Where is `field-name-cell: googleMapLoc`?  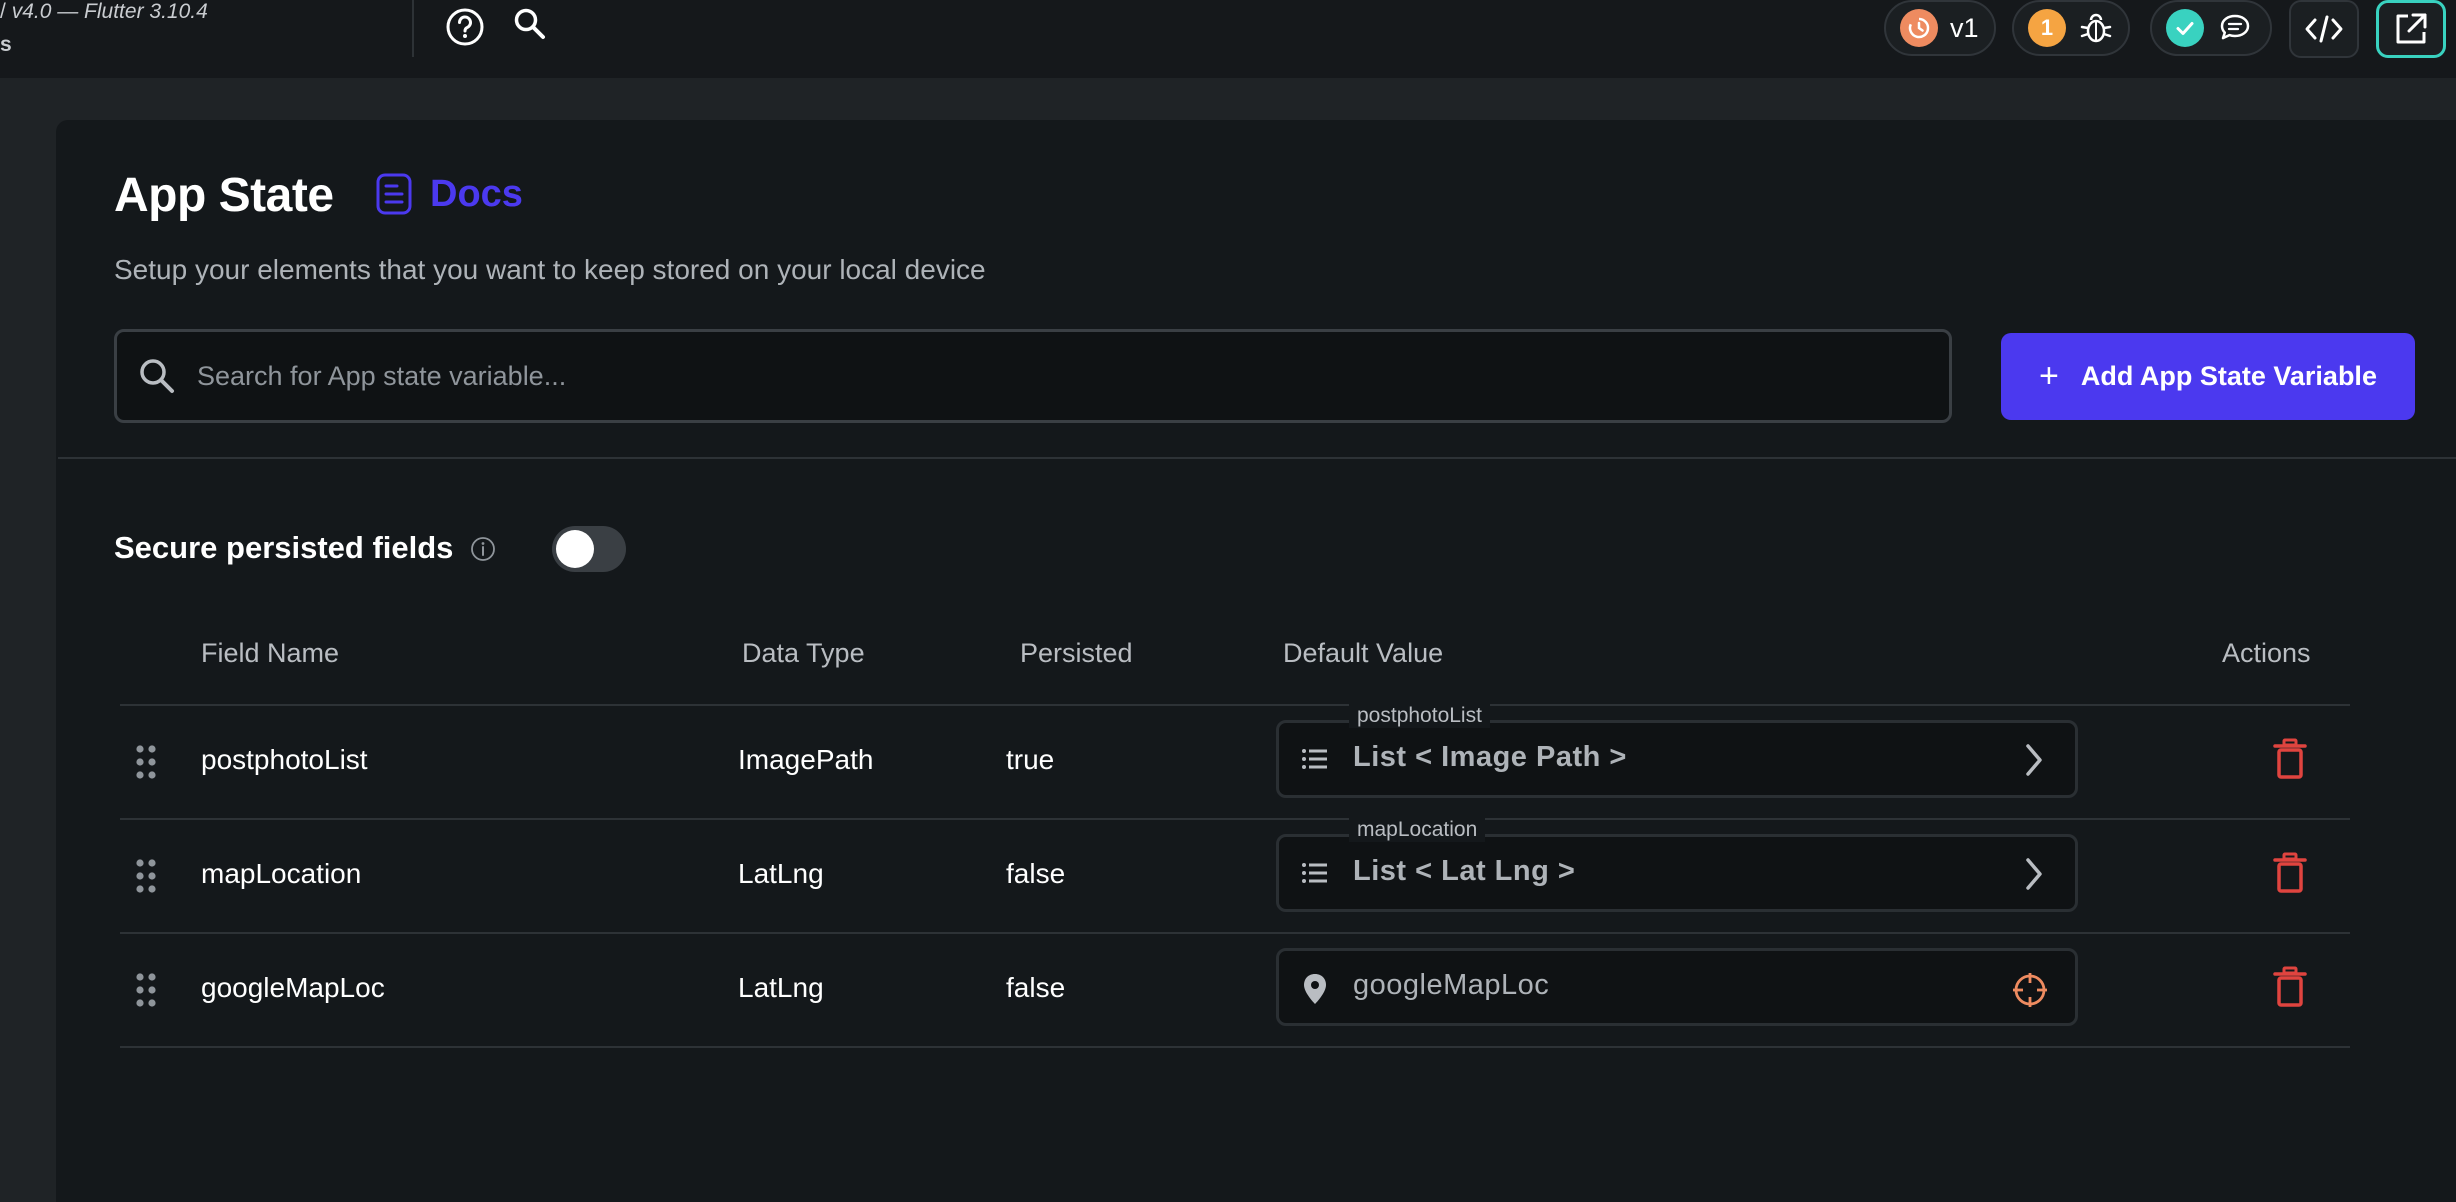
field-name-cell: googleMapLoc is located at coordinates (293, 988).